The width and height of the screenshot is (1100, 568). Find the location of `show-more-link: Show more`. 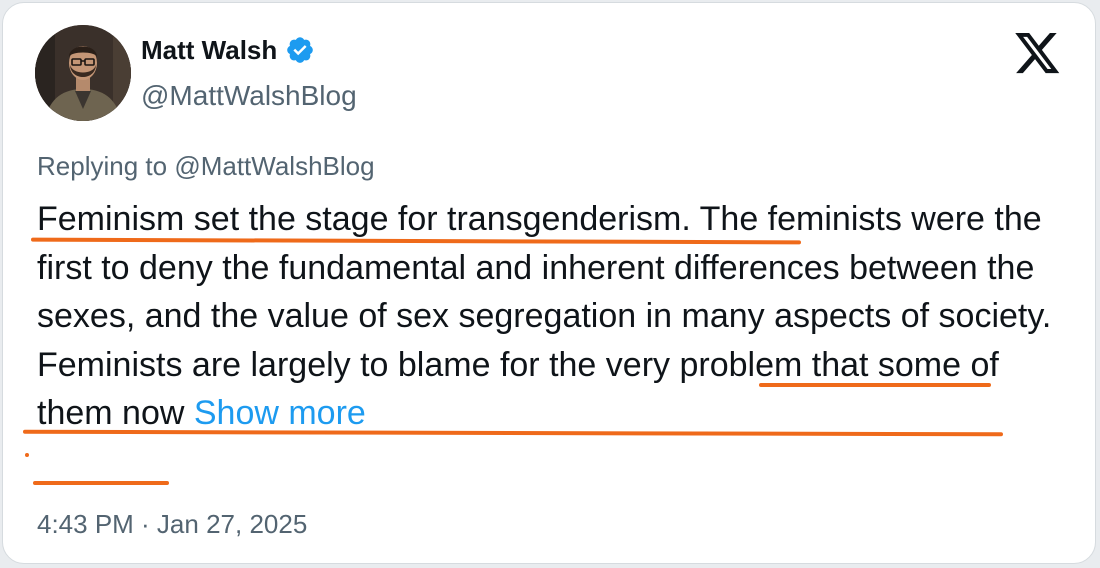

show-more-link: Show more is located at coordinates (280, 413).